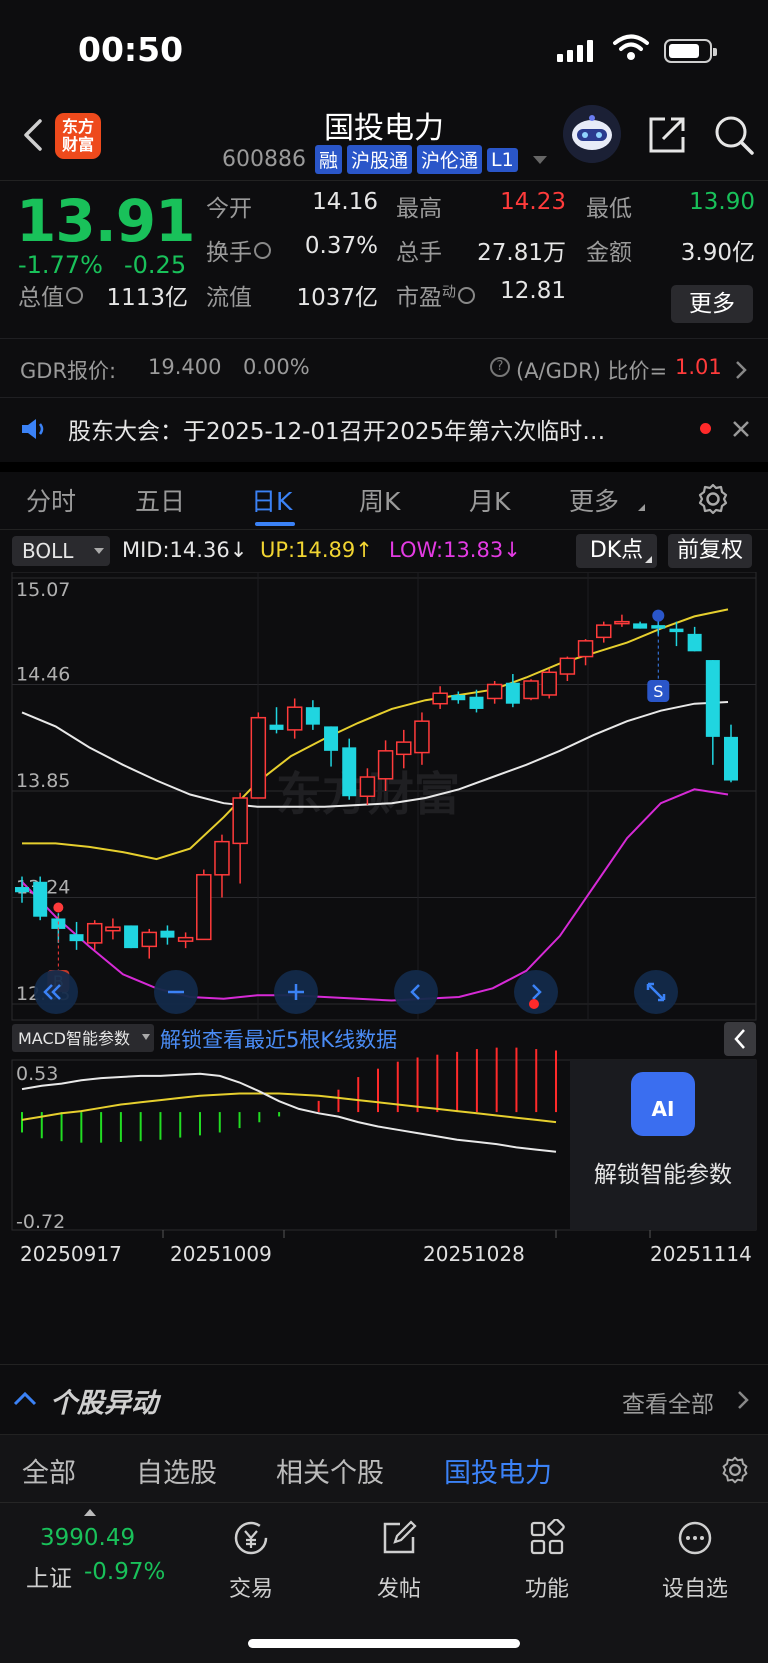 This screenshot has width=768, height=1663. What do you see at coordinates (176, 1470) in the screenshot?
I see `subtab-watchlist: 自选股` at bounding box center [176, 1470].